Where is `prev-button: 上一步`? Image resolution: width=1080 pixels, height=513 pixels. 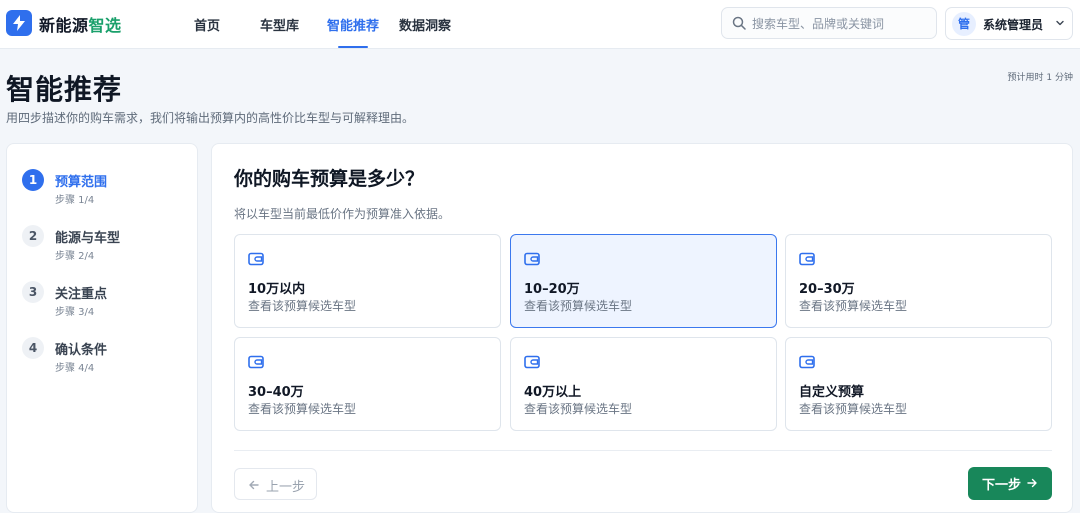 prev-button: 上一步 is located at coordinates (275, 484).